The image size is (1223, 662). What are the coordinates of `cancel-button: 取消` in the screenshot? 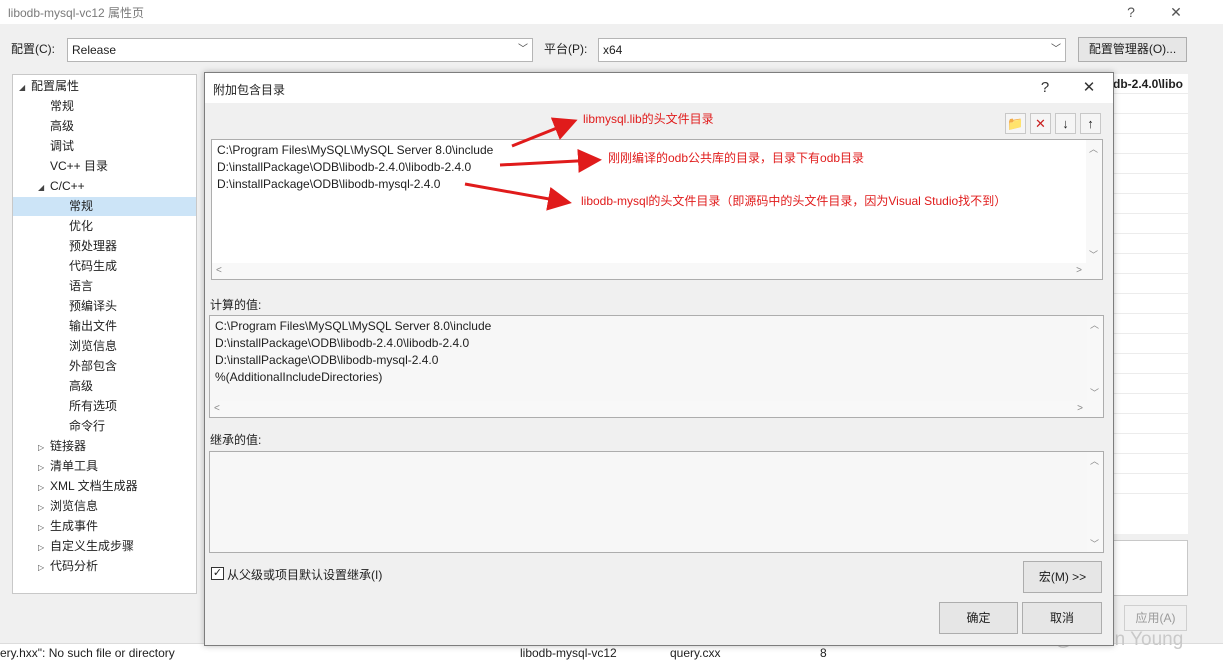 It's located at (1062, 618).